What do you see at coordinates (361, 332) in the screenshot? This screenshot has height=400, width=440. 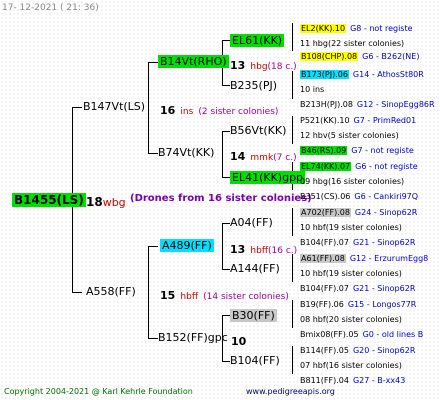 I see `l4-row: Bmix08(FF).05 G0 - old lines B` at bounding box center [361, 332].